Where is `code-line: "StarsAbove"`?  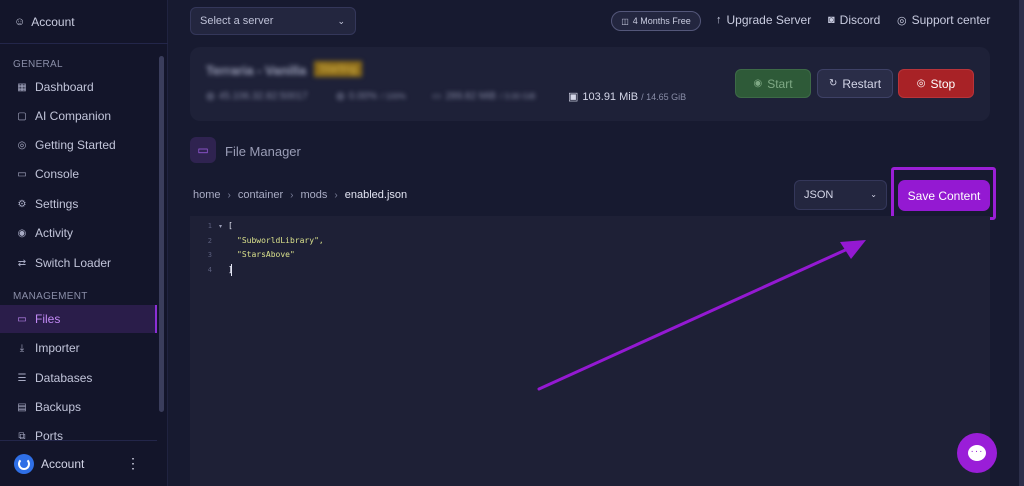 code-line: "StarsAbove" is located at coordinates (266, 254).